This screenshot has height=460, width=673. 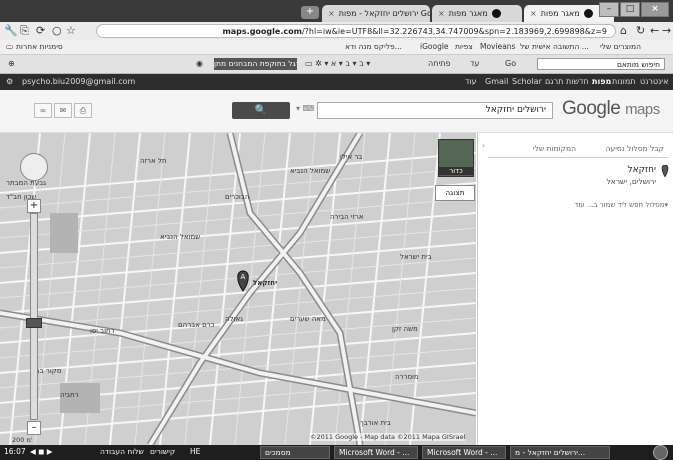 I want to click on toolbar-search-input: חיפוש מותאם, so click(x=601, y=64).